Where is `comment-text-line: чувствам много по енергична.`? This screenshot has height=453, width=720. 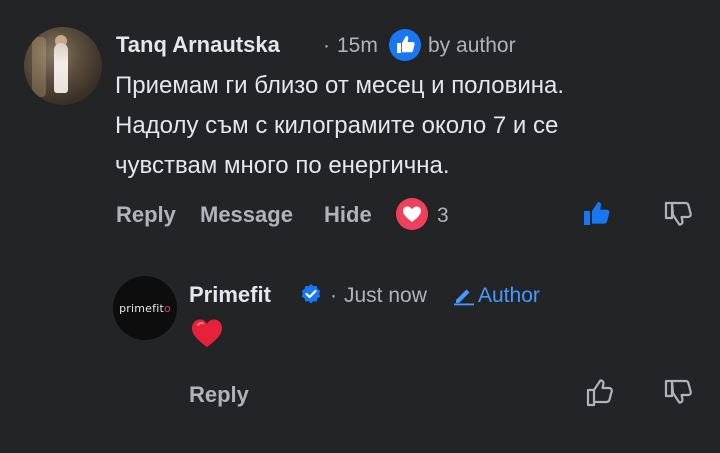
comment-text-line: чувствам много по енергична. is located at coordinates (282, 165).